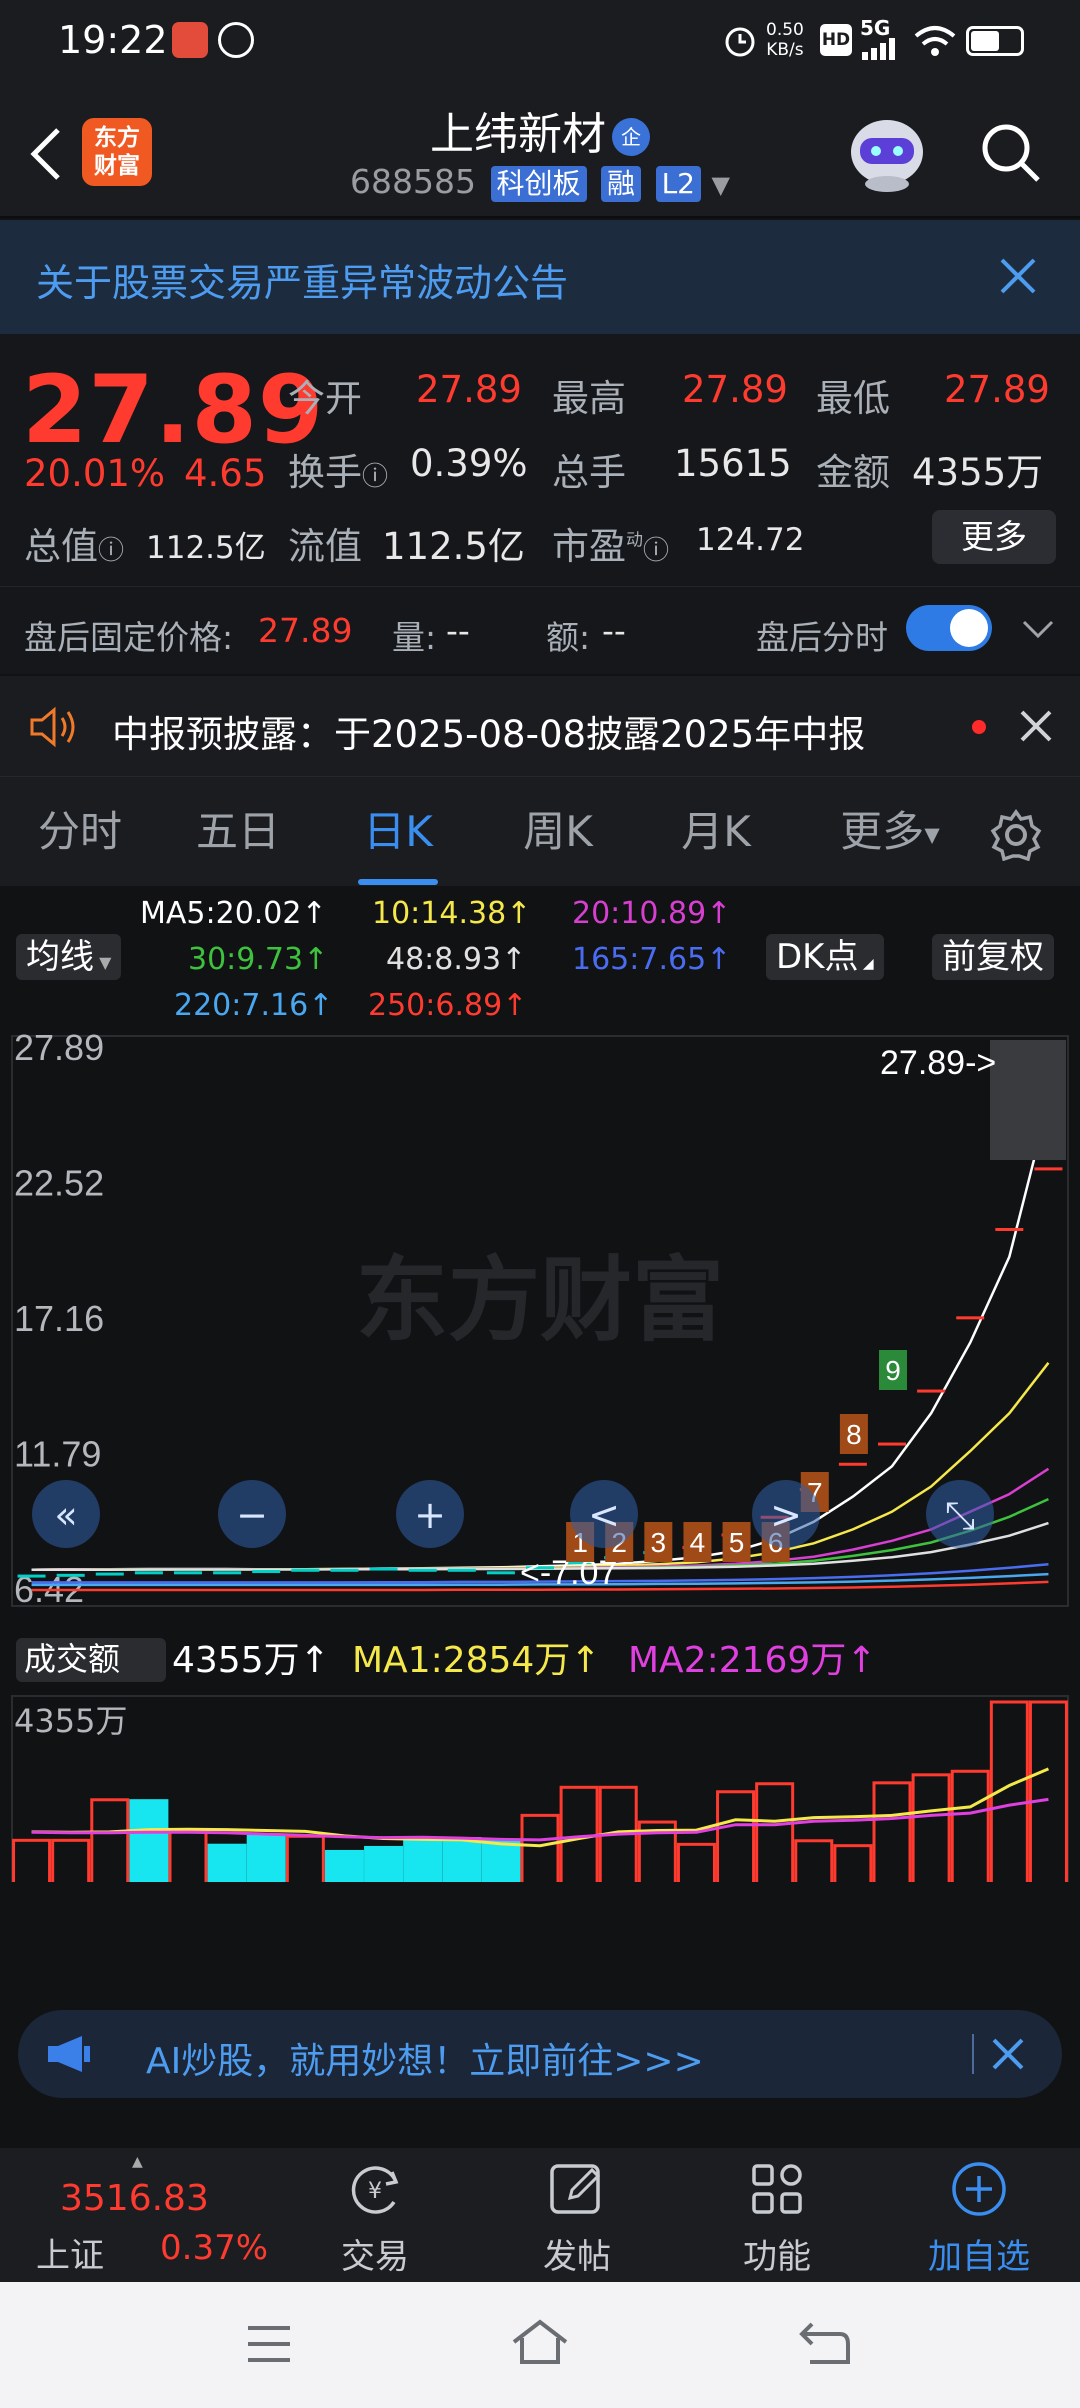 Image resolution: width=1080 pixels, height=2408 pixels. I want to click on expand-up-icon: ▲, so click(137, 2162).